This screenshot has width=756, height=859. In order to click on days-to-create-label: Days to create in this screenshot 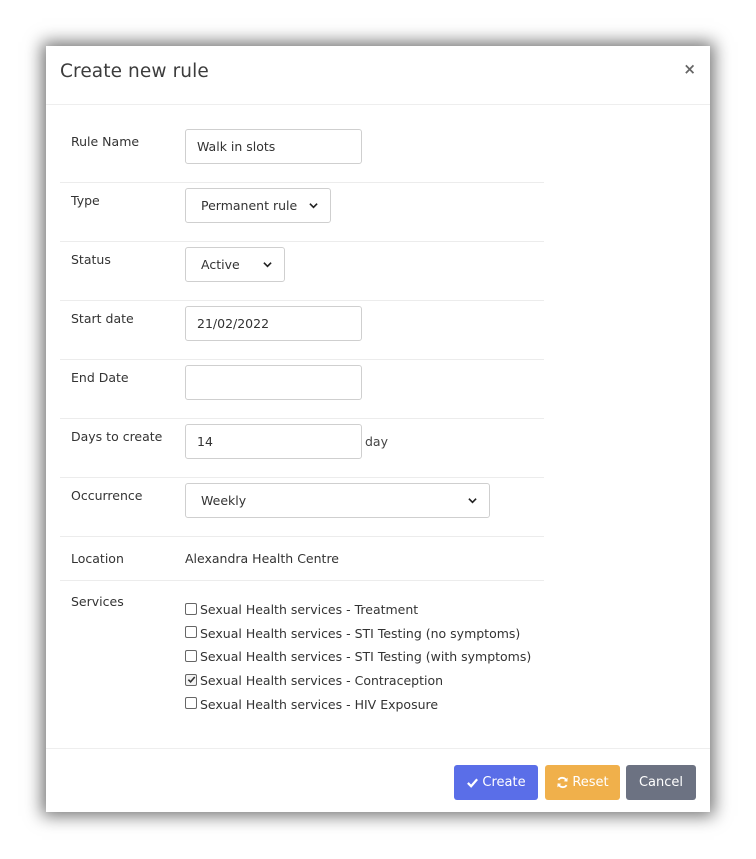, I will do `click(117, 436)`.